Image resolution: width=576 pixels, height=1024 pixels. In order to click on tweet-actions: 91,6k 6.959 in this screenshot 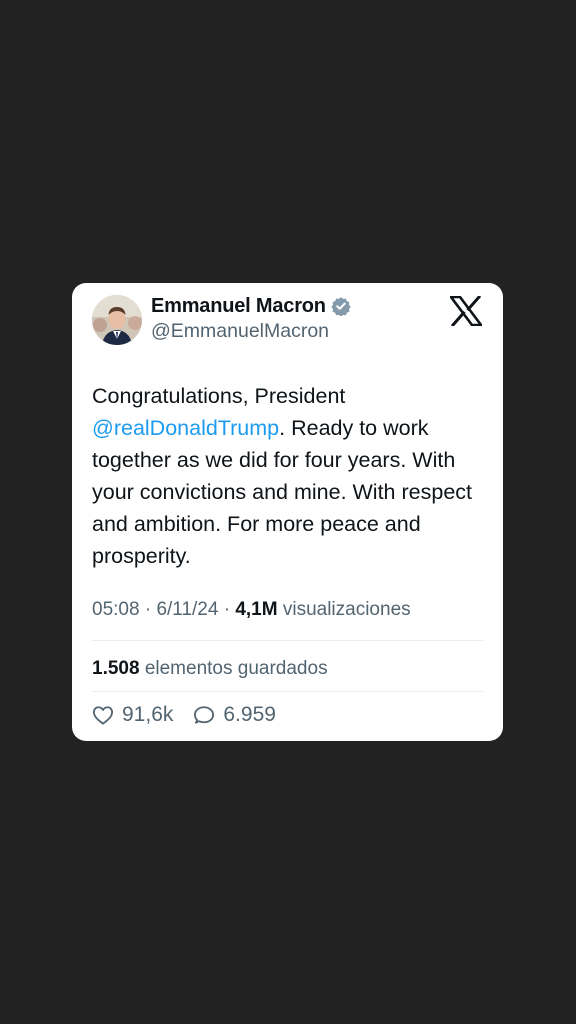, I will do `click(194, 715)`.